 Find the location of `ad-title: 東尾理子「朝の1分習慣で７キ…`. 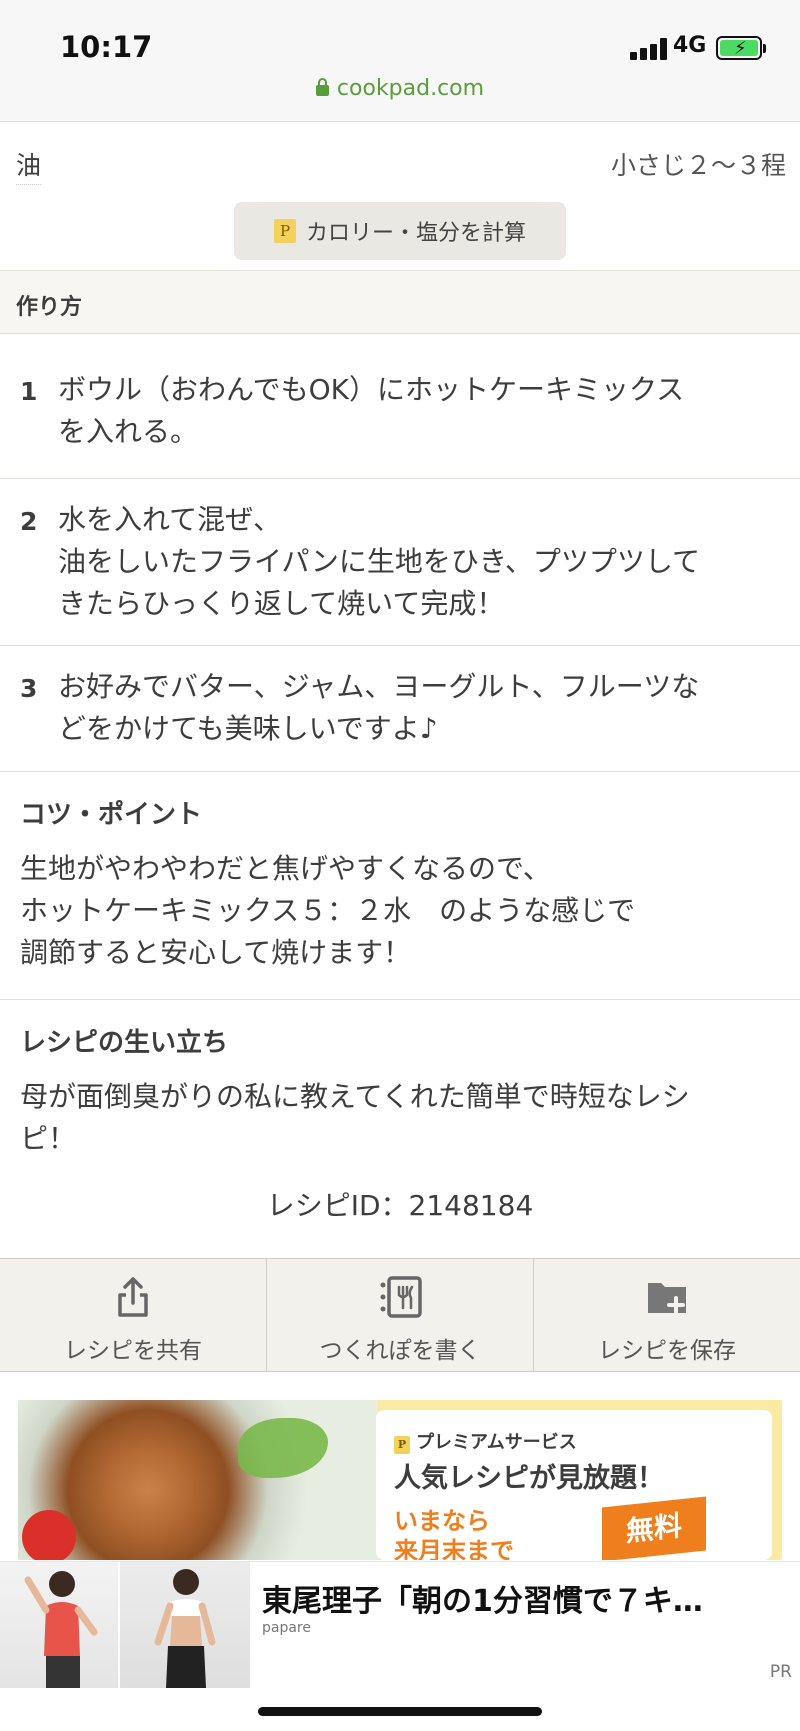

ad-title: 東尾理子「朝の1分習慣で７キ… is located at coordinates (482, 1598).